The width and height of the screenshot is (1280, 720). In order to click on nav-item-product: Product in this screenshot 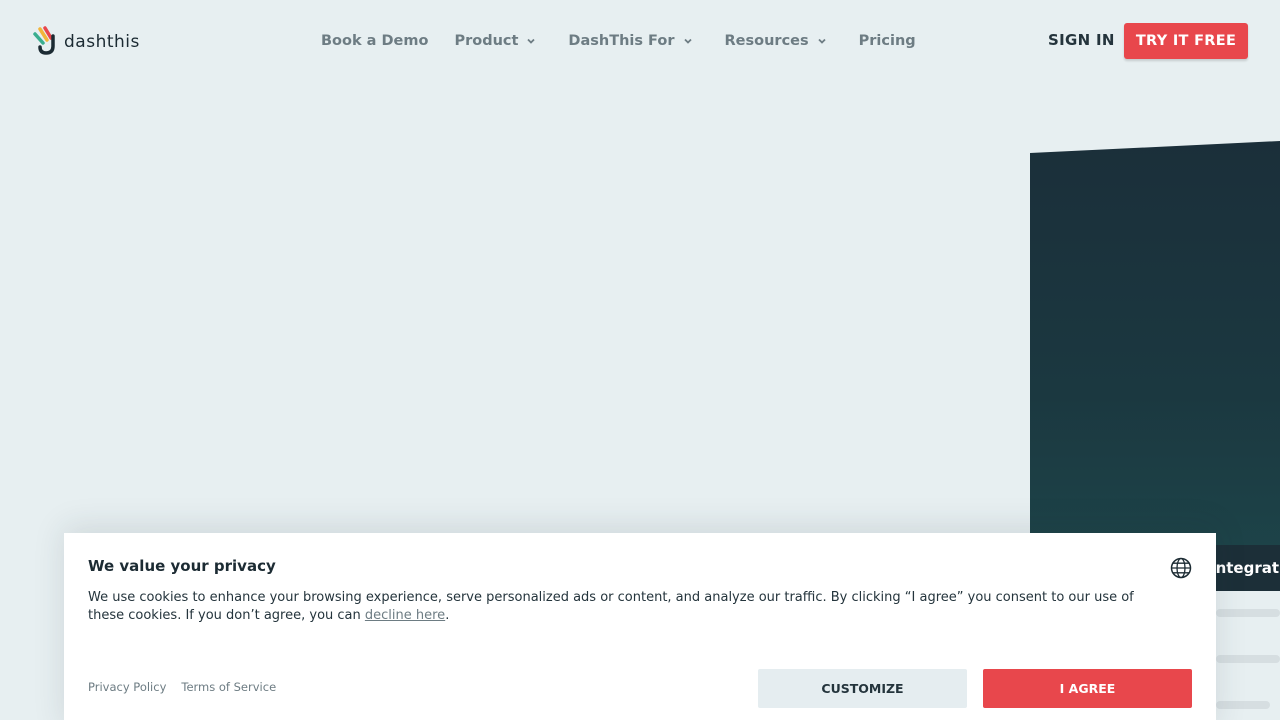, I will do `click(495, 41)`.